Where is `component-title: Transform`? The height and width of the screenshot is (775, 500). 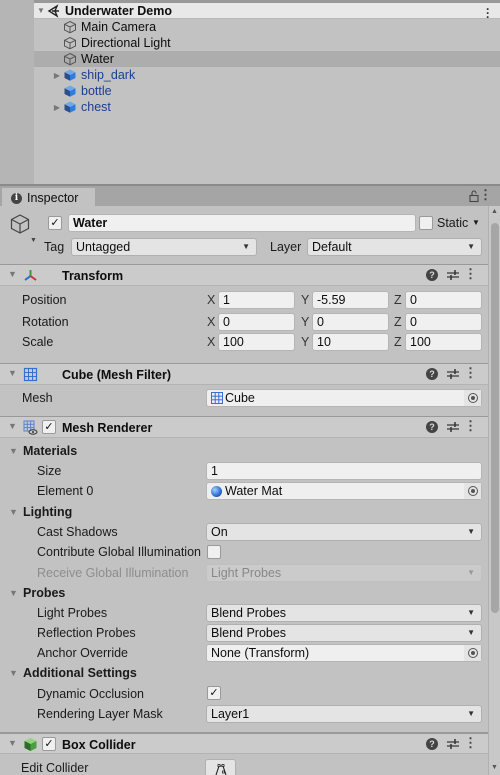 component-title: Transform is located at coordinates (93, 276).